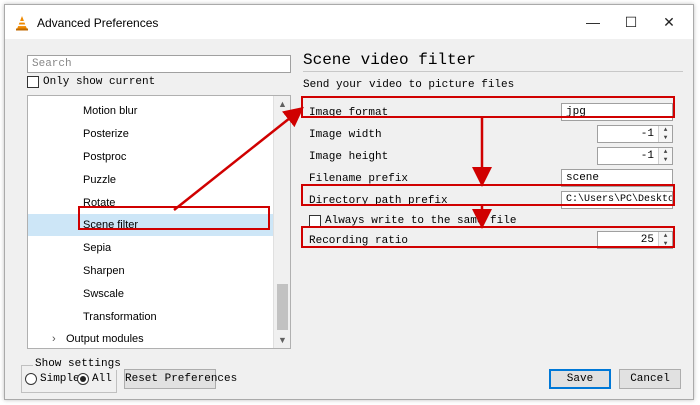  I want to click on panel-divider, so click(493, 71).